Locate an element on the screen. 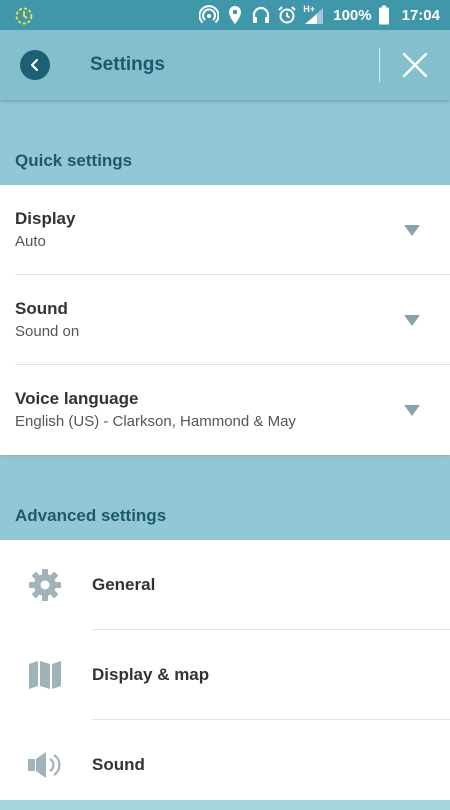 Image resolution: width=450 pixels, height=810 pixels. toolbar-divider is located at coordinates (379, 65).